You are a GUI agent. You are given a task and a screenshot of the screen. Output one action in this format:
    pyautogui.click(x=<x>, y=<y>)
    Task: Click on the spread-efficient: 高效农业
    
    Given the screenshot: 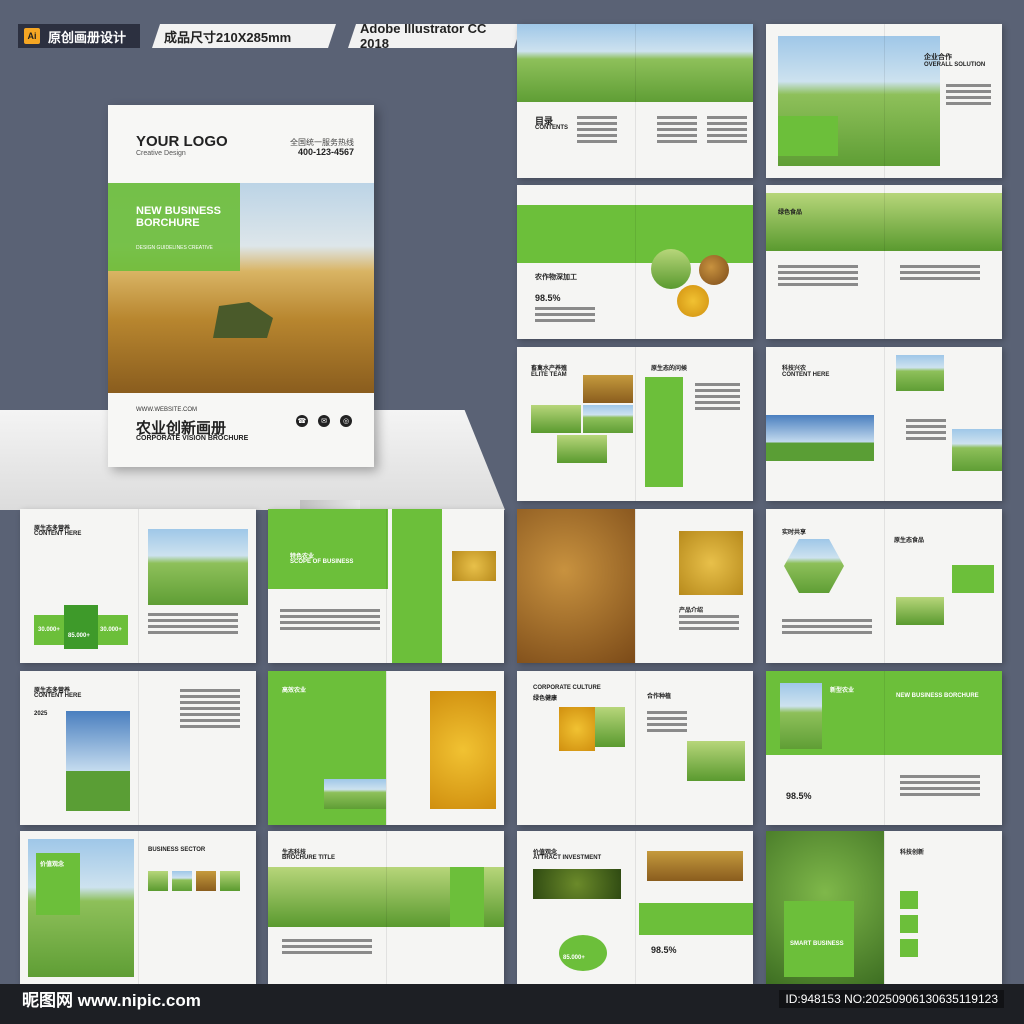 What is the action you would take?
    pyautogui.click(x=386, y=748)
    